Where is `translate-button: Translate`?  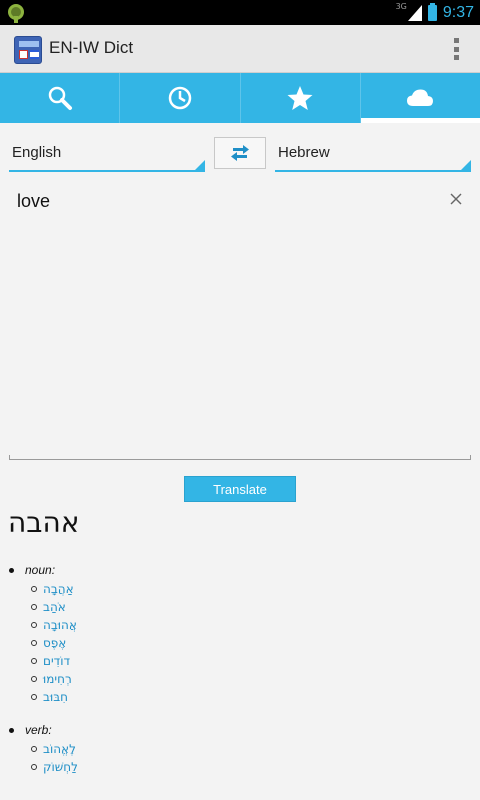 translate-button: Translate is located at coordinates (240, 489).